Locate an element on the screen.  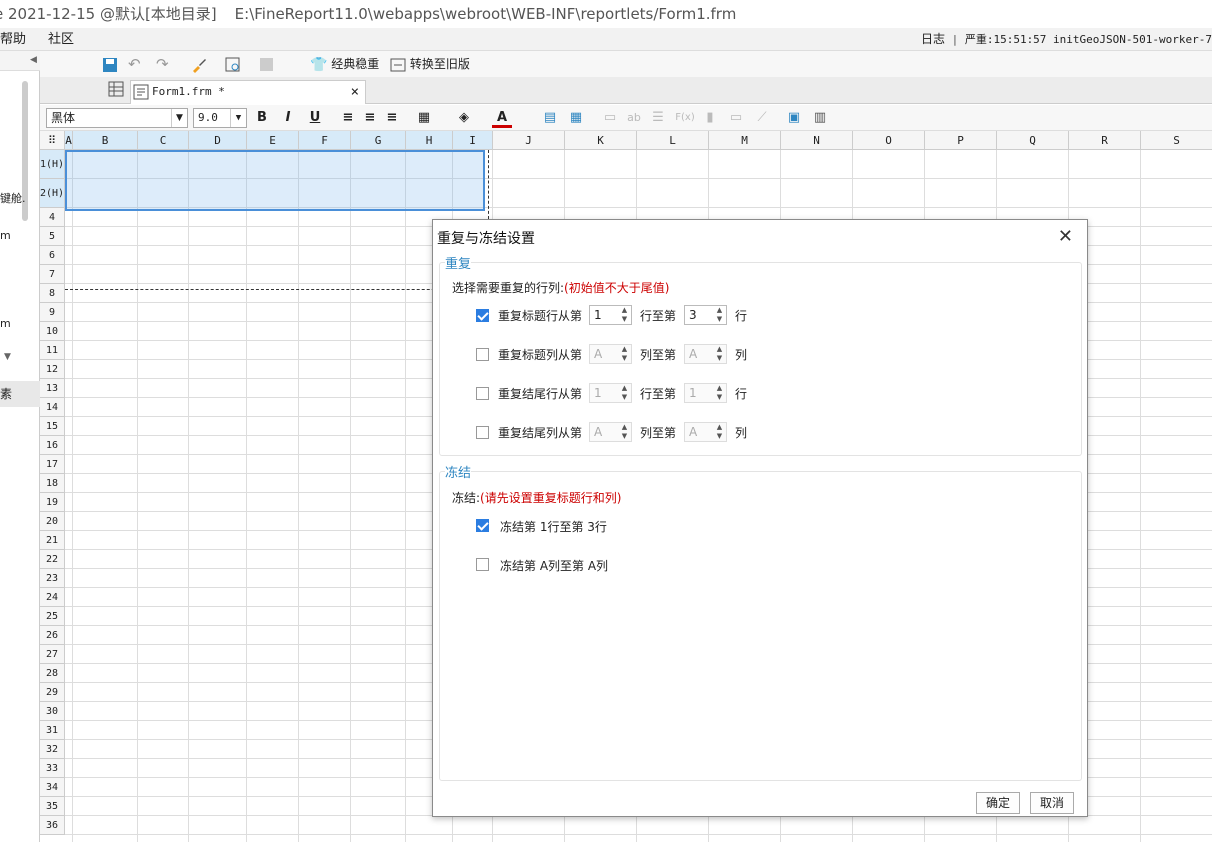
text-icon: ab is located at coordinates (634, 118).